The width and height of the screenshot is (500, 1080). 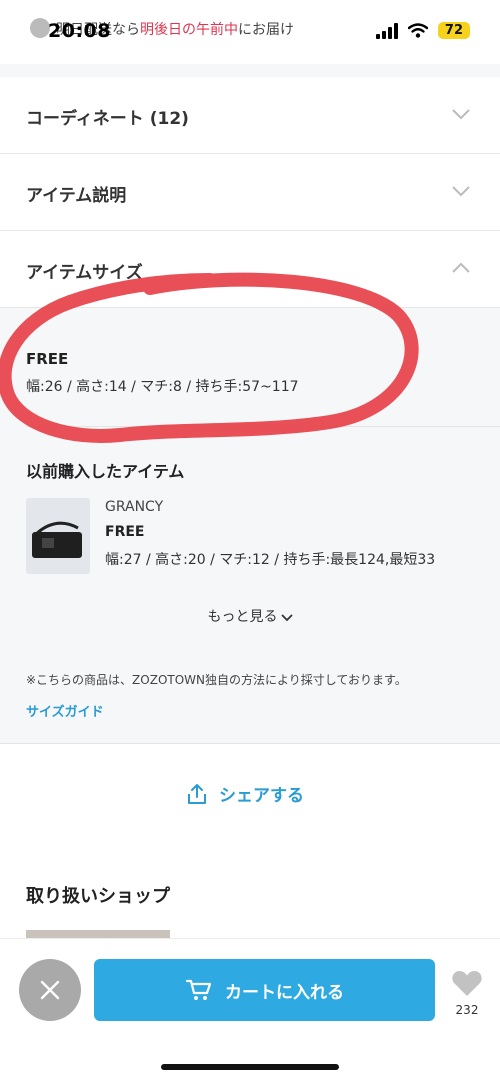 I want to click on heart-icon, so click(x=467, y=983).